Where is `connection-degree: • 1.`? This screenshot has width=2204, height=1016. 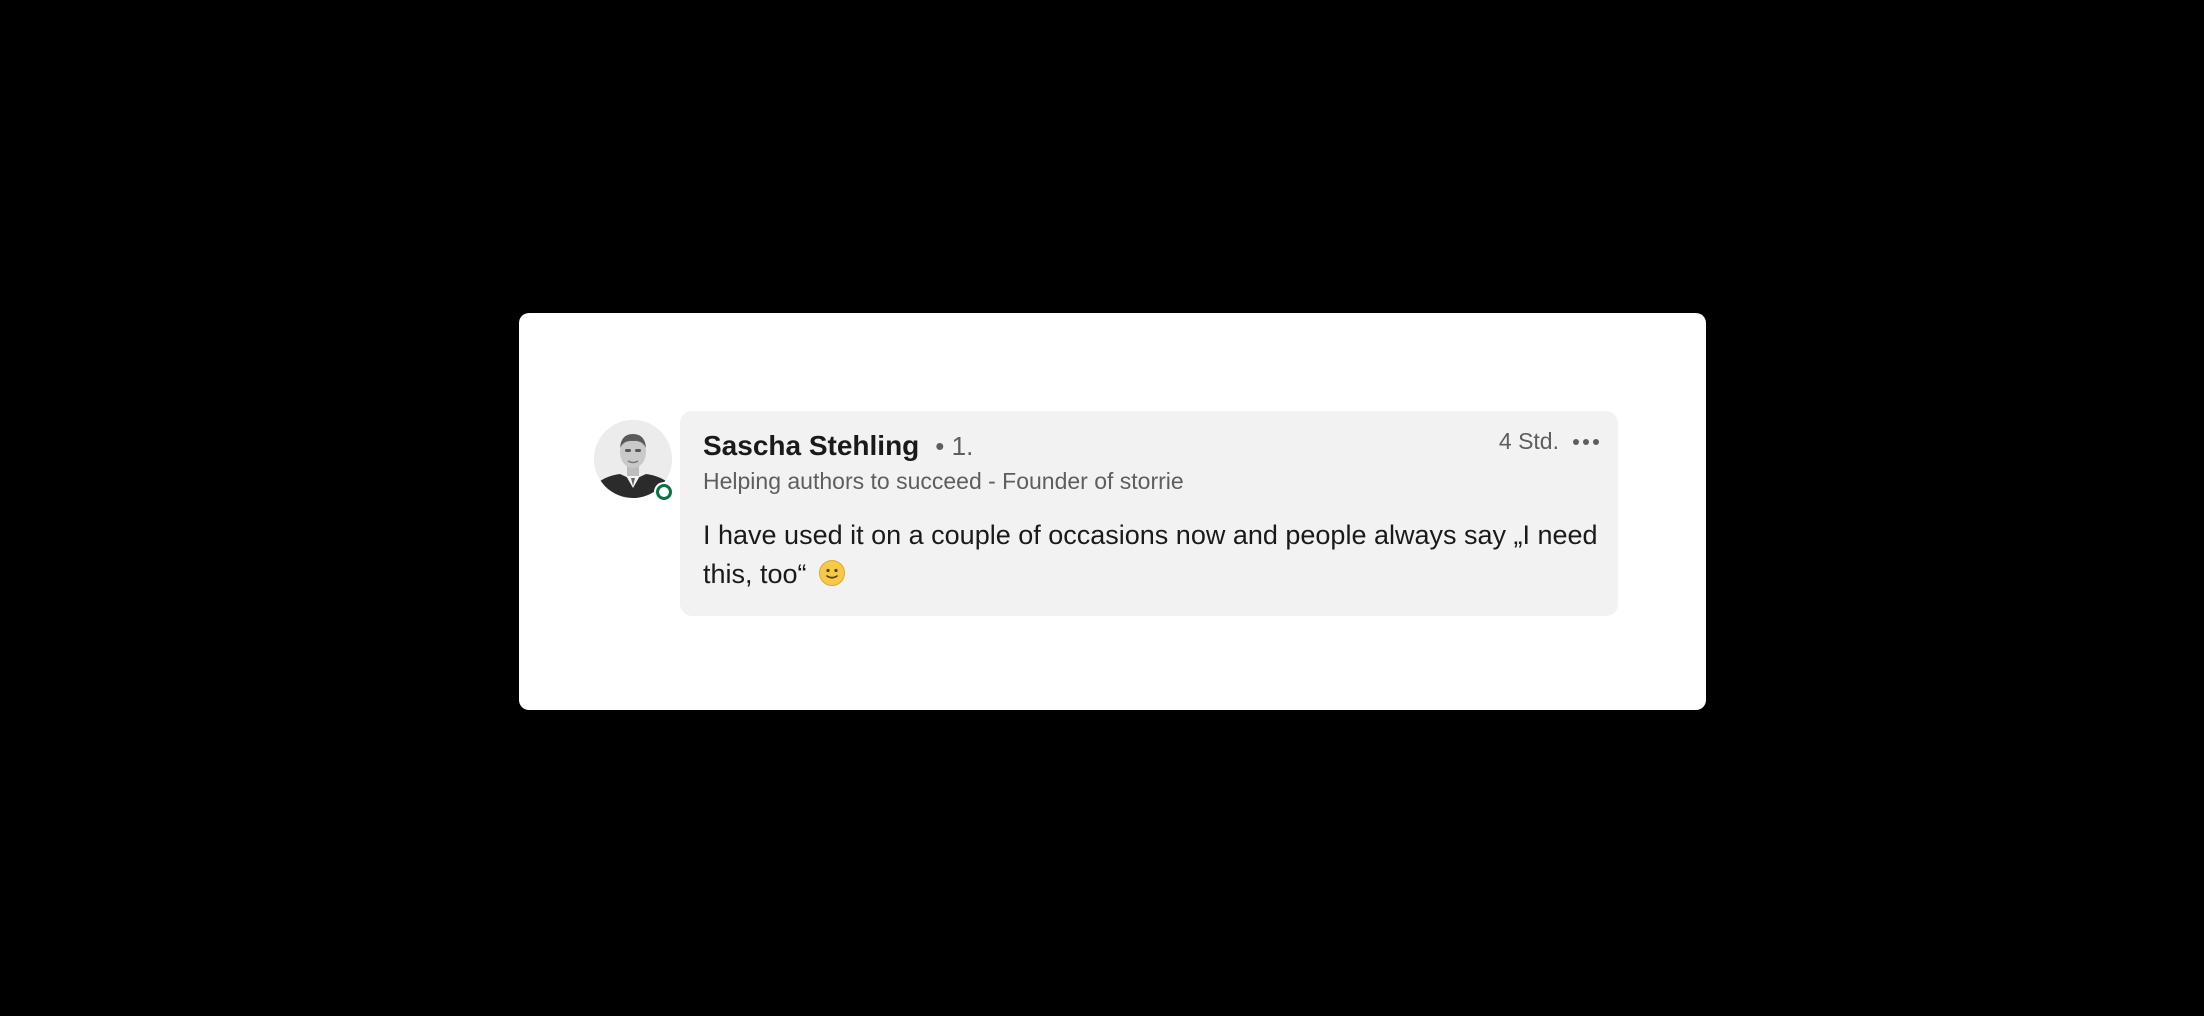 connection-degree: • 1. is located at coordinates (954, 446).